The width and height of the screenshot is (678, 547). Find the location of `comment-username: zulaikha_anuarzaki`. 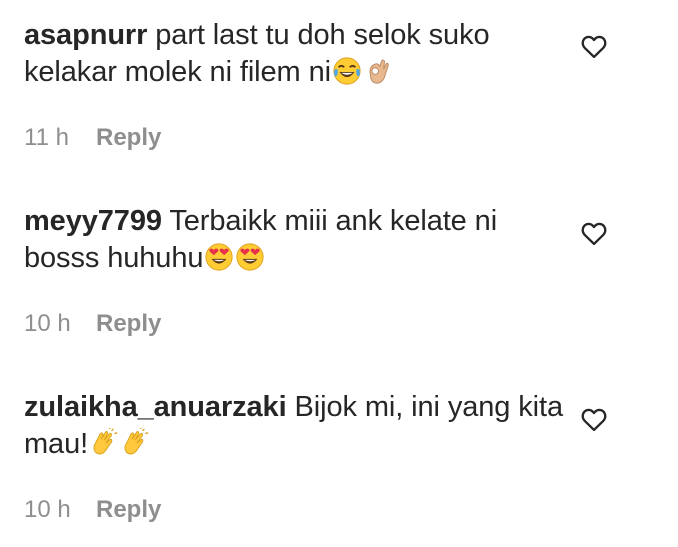

comment-username: zulaikha_anuarzaki is located at coordinates (155, 407).